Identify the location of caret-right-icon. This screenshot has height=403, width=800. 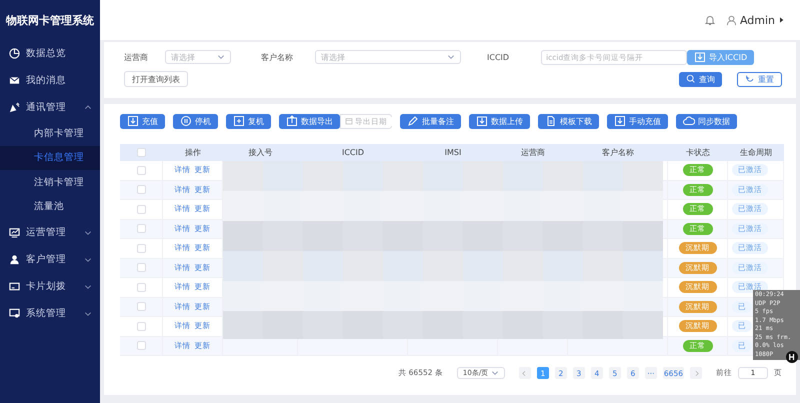
(782, 20).